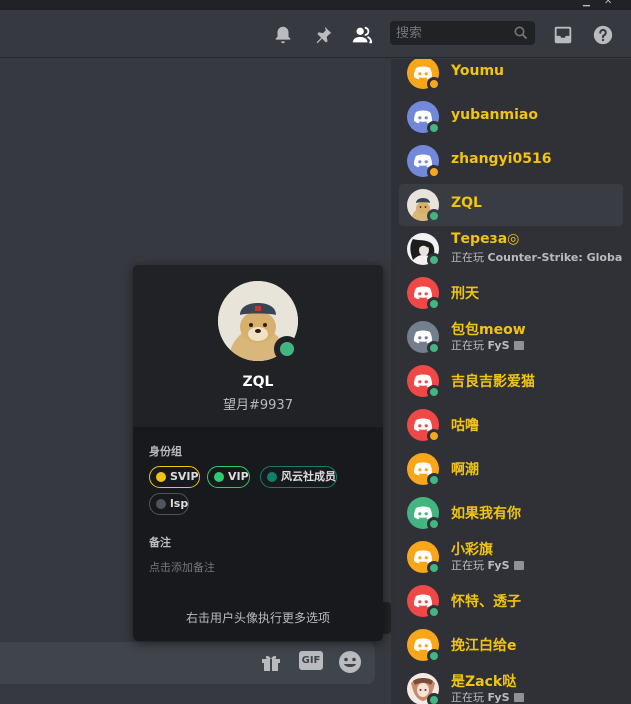  I want to click on member-list-item: 挽江白给e, so click(511, 645).